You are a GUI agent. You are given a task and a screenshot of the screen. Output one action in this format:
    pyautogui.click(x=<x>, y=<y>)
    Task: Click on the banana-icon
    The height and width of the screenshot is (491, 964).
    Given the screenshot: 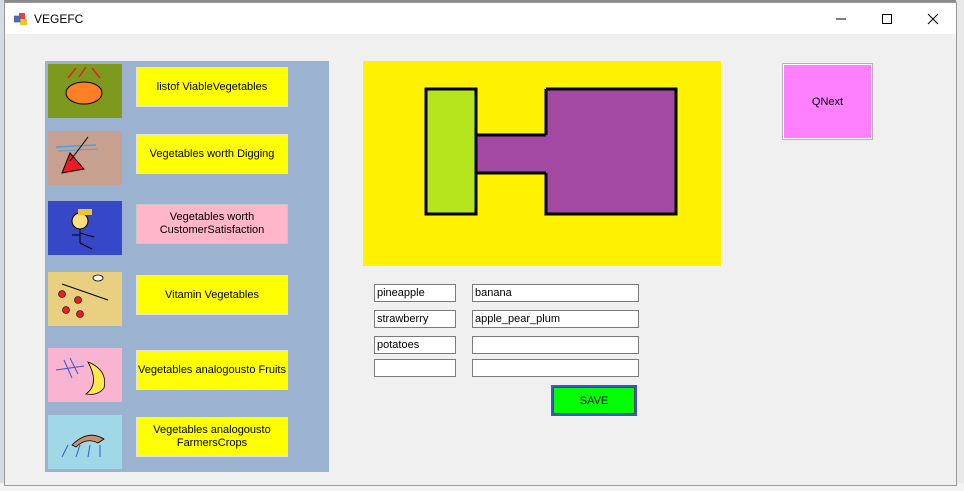 What is the action you would take?
    pyautogui.click(x=85, y=375)
    